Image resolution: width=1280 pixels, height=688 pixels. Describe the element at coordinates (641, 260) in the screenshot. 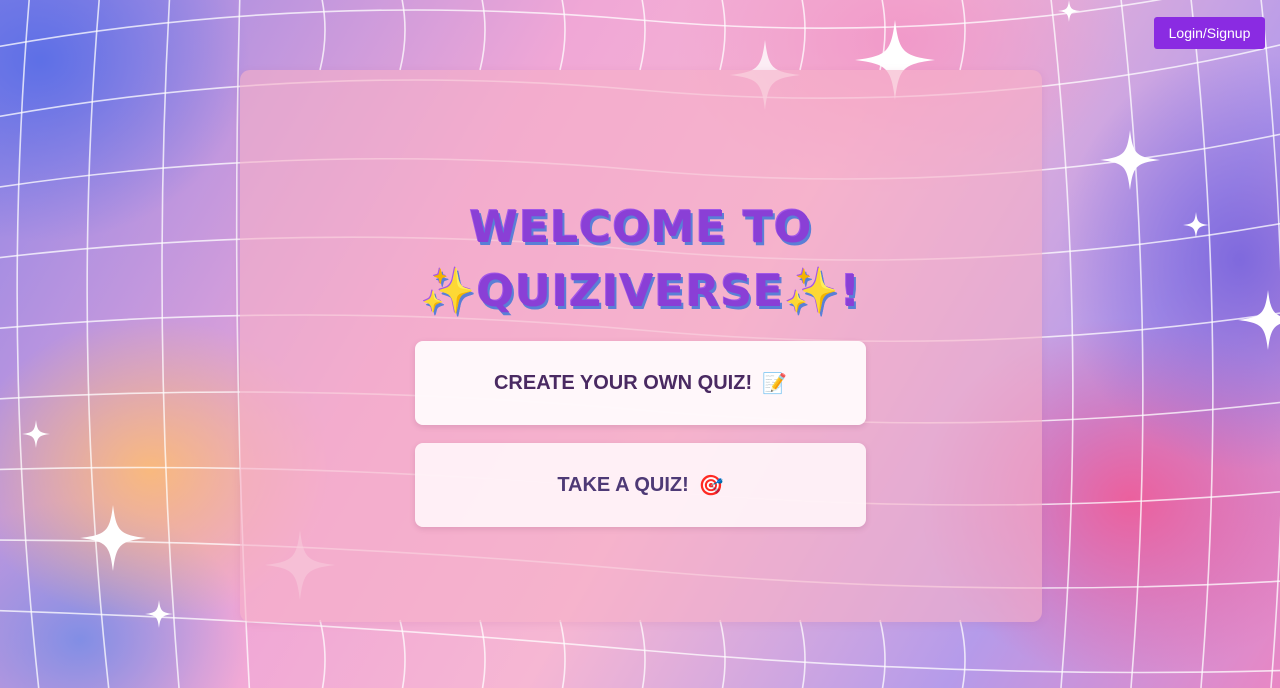

I see `page-title: WELCOME TO ✨QUIZIVERSE✨!` at that location.